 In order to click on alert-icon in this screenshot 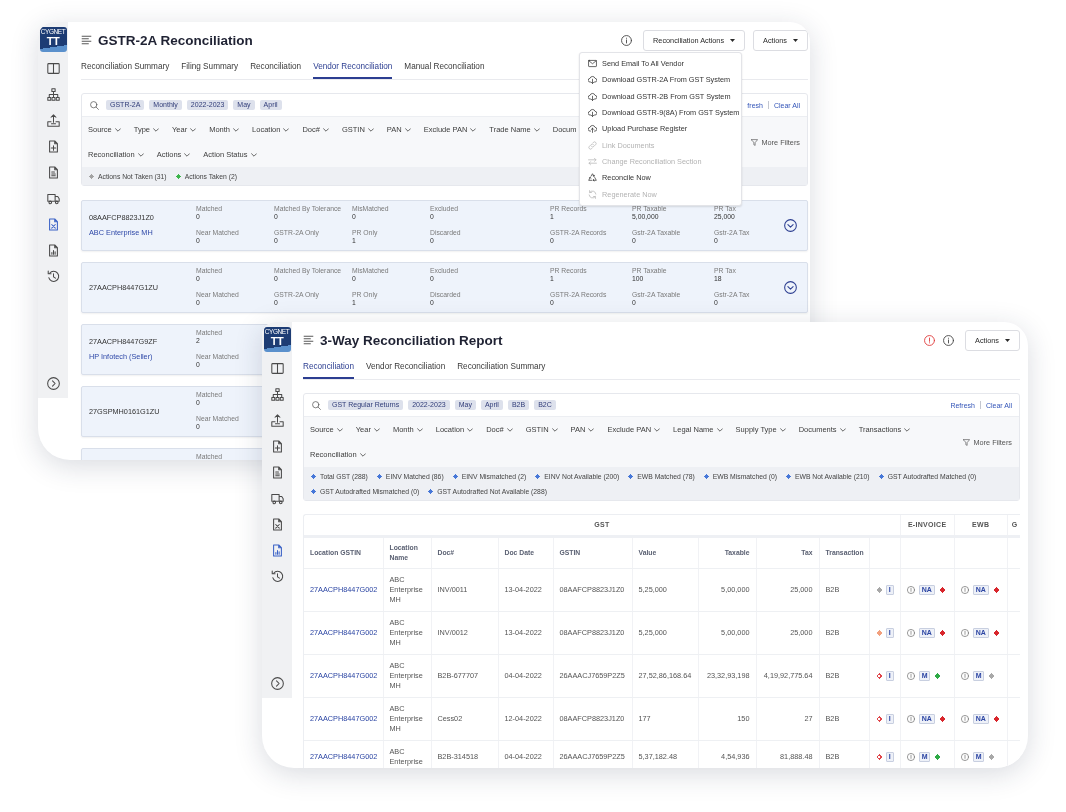, I will do `click(930, 340)`.